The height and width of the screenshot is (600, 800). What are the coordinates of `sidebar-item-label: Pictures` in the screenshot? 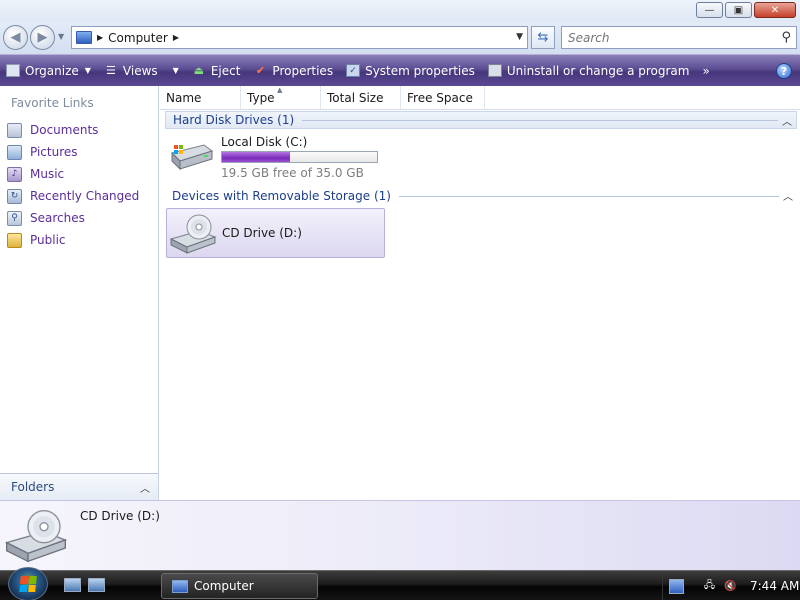 It's located at (54, 152).